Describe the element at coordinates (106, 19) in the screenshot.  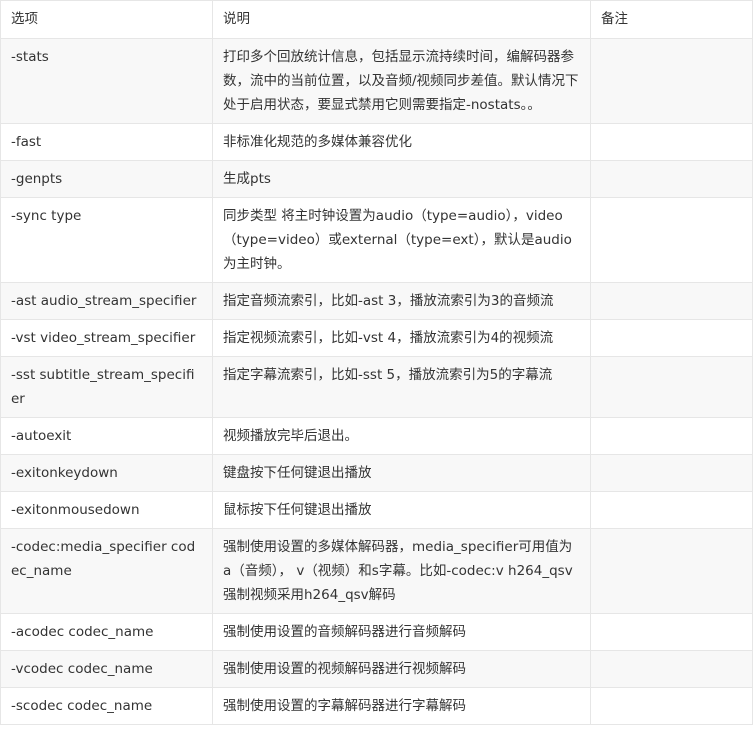
I see `header-option: 选项` at that location.